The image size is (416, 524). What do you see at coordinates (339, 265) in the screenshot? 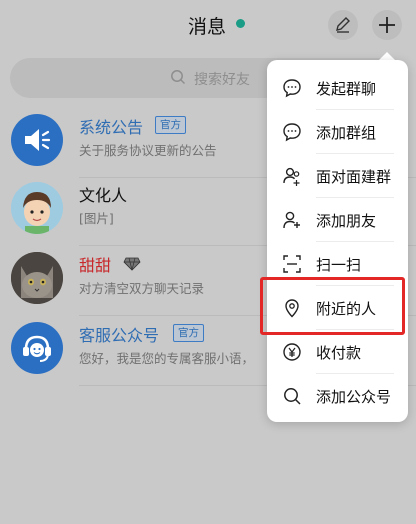
I see `menu-item-label: 扫一扫` at bounding box center [339, 265].